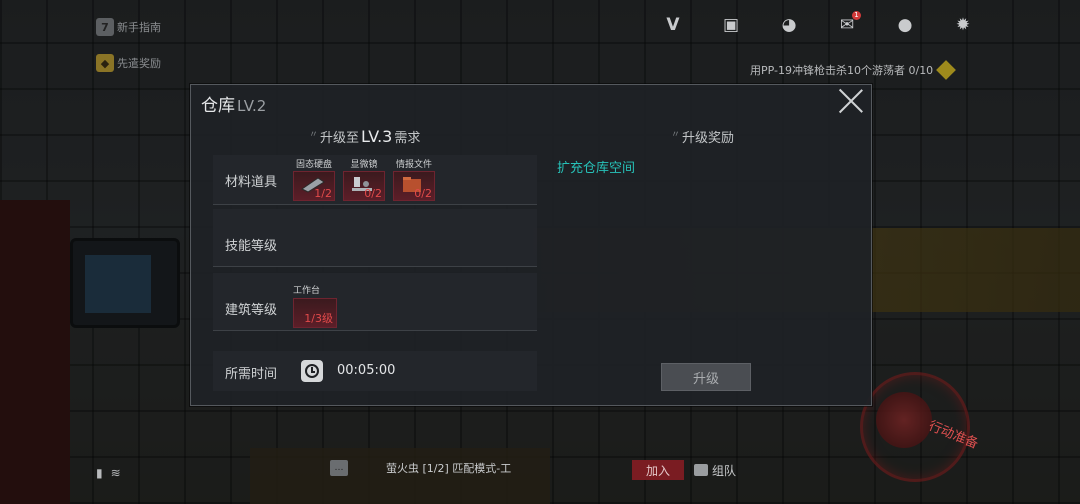  Describe the element at coordinates (377, 136) in the screenshot. I see `requirements-level: LV.3` at that location.